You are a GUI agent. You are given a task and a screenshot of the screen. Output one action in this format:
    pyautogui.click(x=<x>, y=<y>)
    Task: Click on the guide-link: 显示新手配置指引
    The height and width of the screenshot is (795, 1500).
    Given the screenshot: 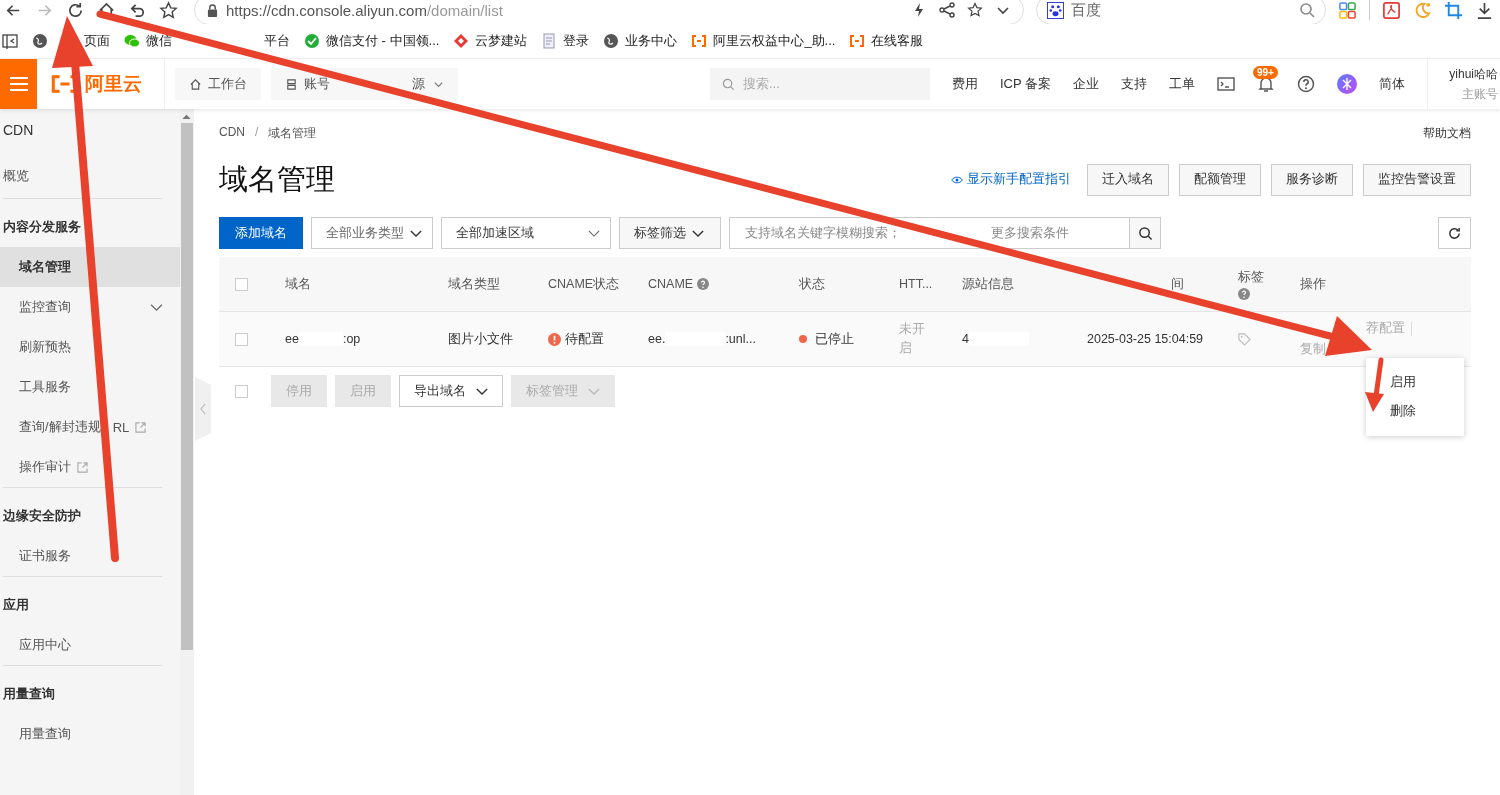 What is the action you would take?
    pyautogui.click(x=1011, y=179)
    